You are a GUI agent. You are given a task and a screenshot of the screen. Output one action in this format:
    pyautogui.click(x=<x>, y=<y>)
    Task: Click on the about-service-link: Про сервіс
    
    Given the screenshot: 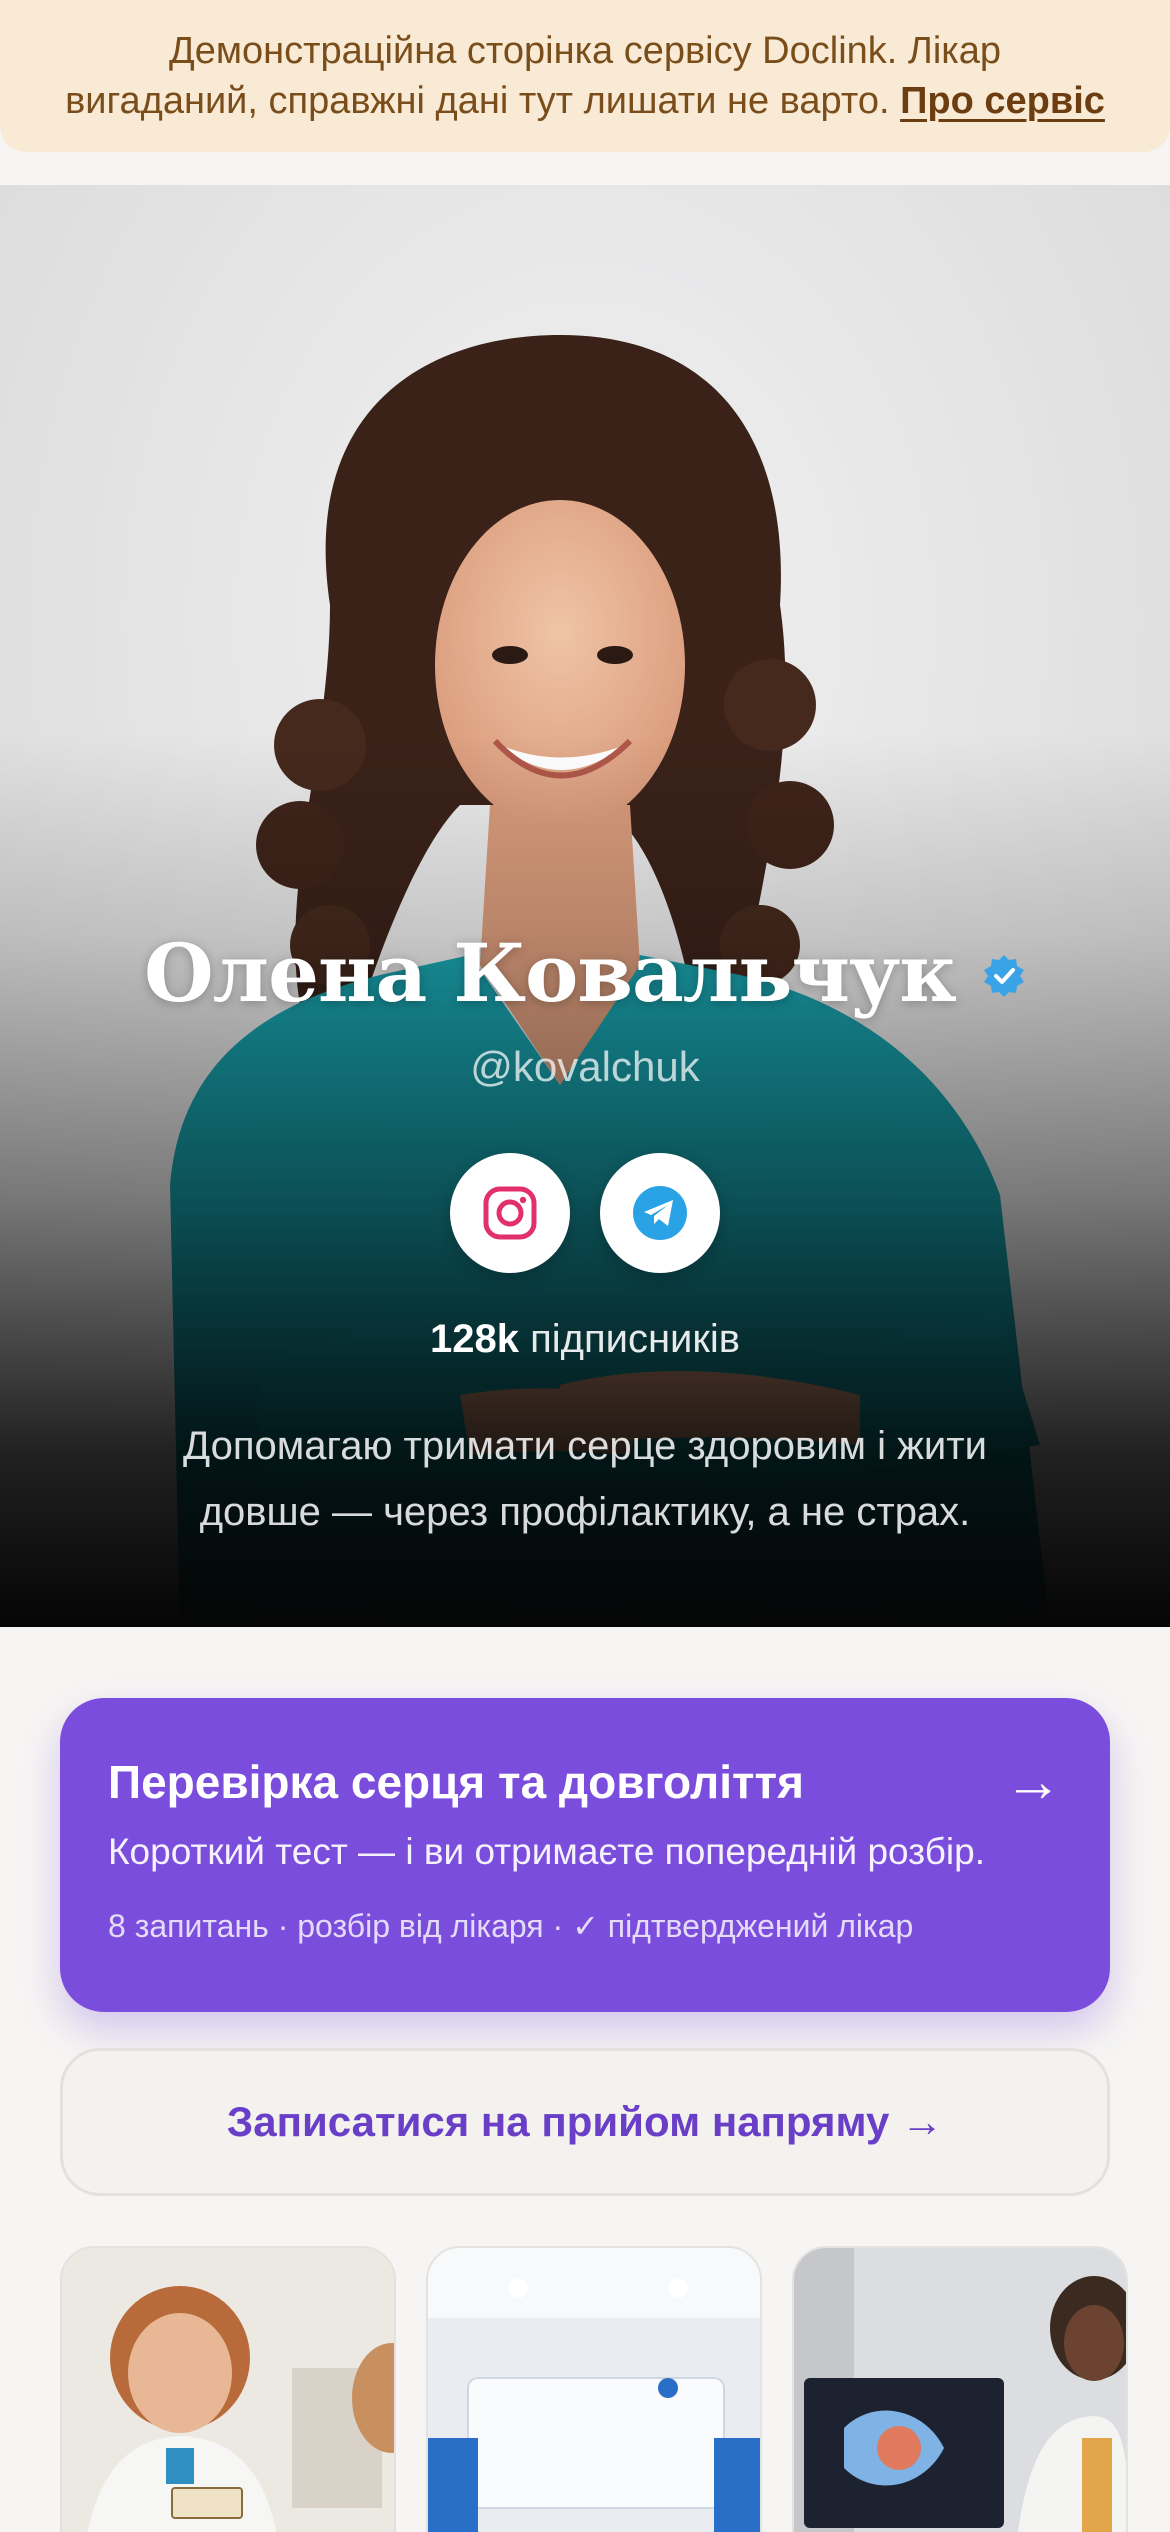 What is the action you would take?
    pyautogui.click(x=1002, y=101)
    